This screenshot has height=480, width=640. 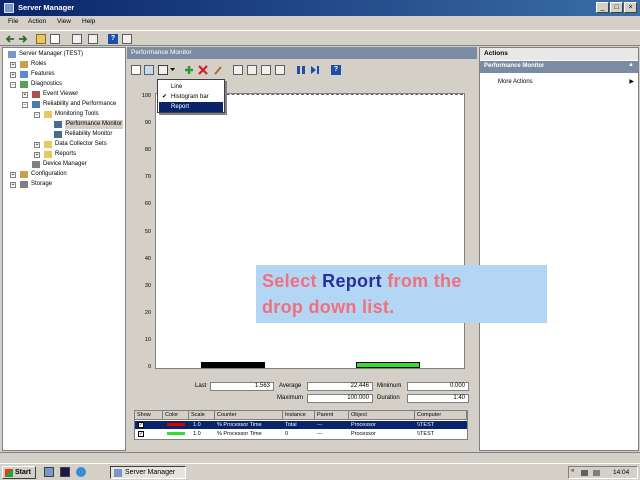 What do you see at coordinates (41, 184) in the screenshot?
I see `tree-item-storage: Storage` at bounding box center [41, 184].